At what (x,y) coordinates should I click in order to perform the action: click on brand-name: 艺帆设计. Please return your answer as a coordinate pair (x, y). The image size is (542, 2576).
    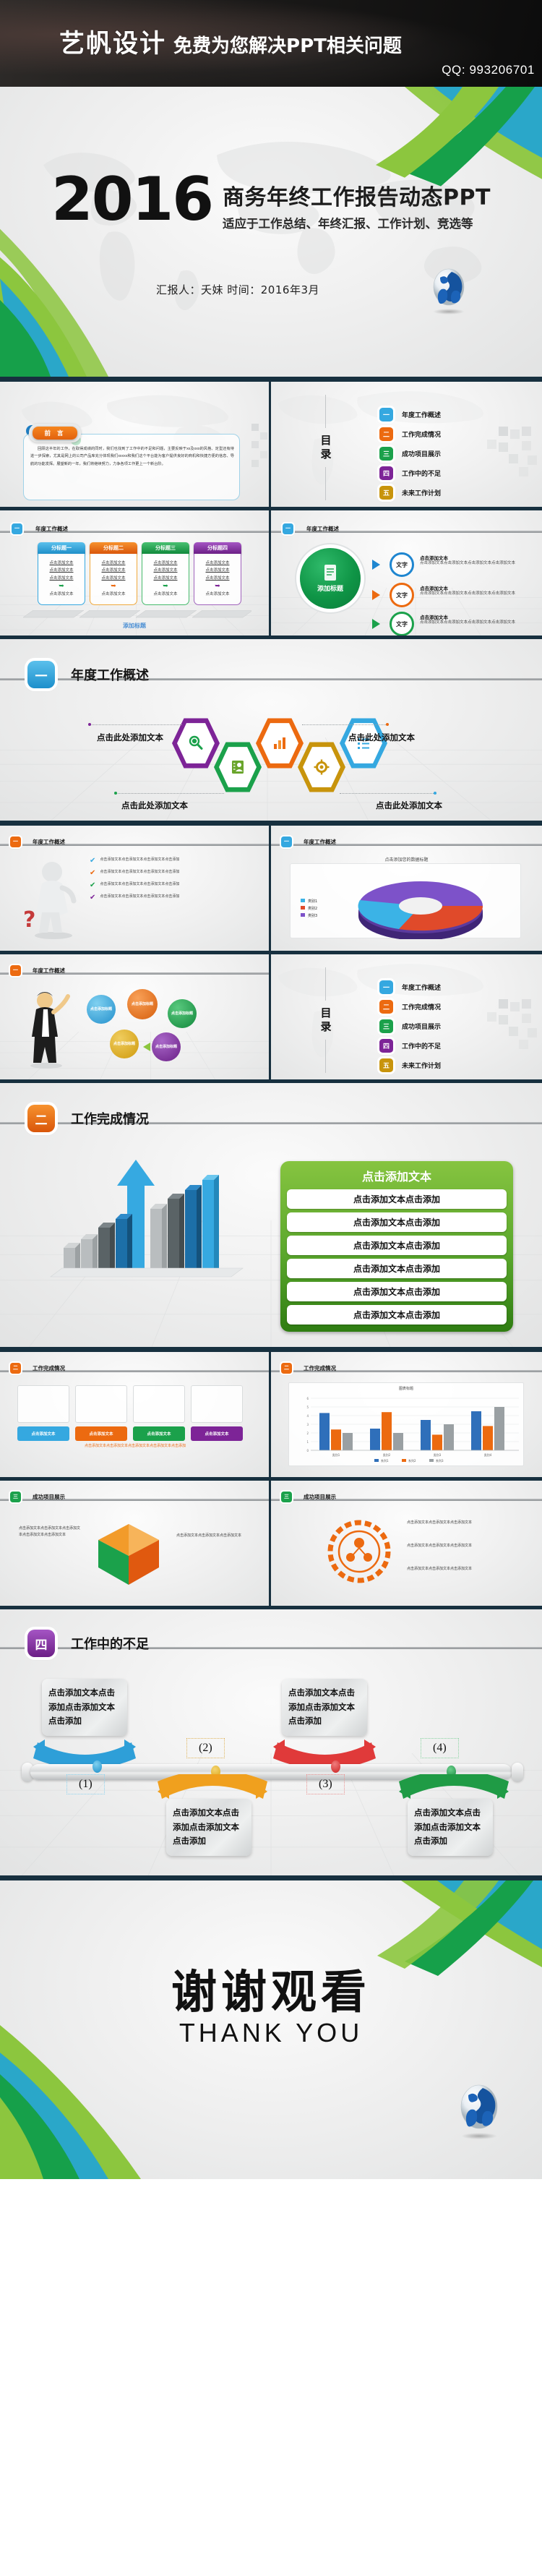
    Looking at the image, I should click on (113, 44).